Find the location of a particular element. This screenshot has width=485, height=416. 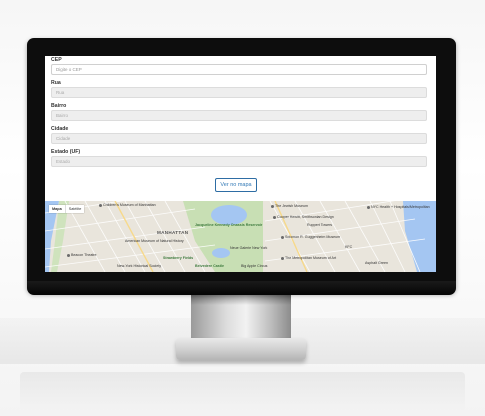

ver-no-mapa-button: Ver no mapa is located at coordinates (236, 185).